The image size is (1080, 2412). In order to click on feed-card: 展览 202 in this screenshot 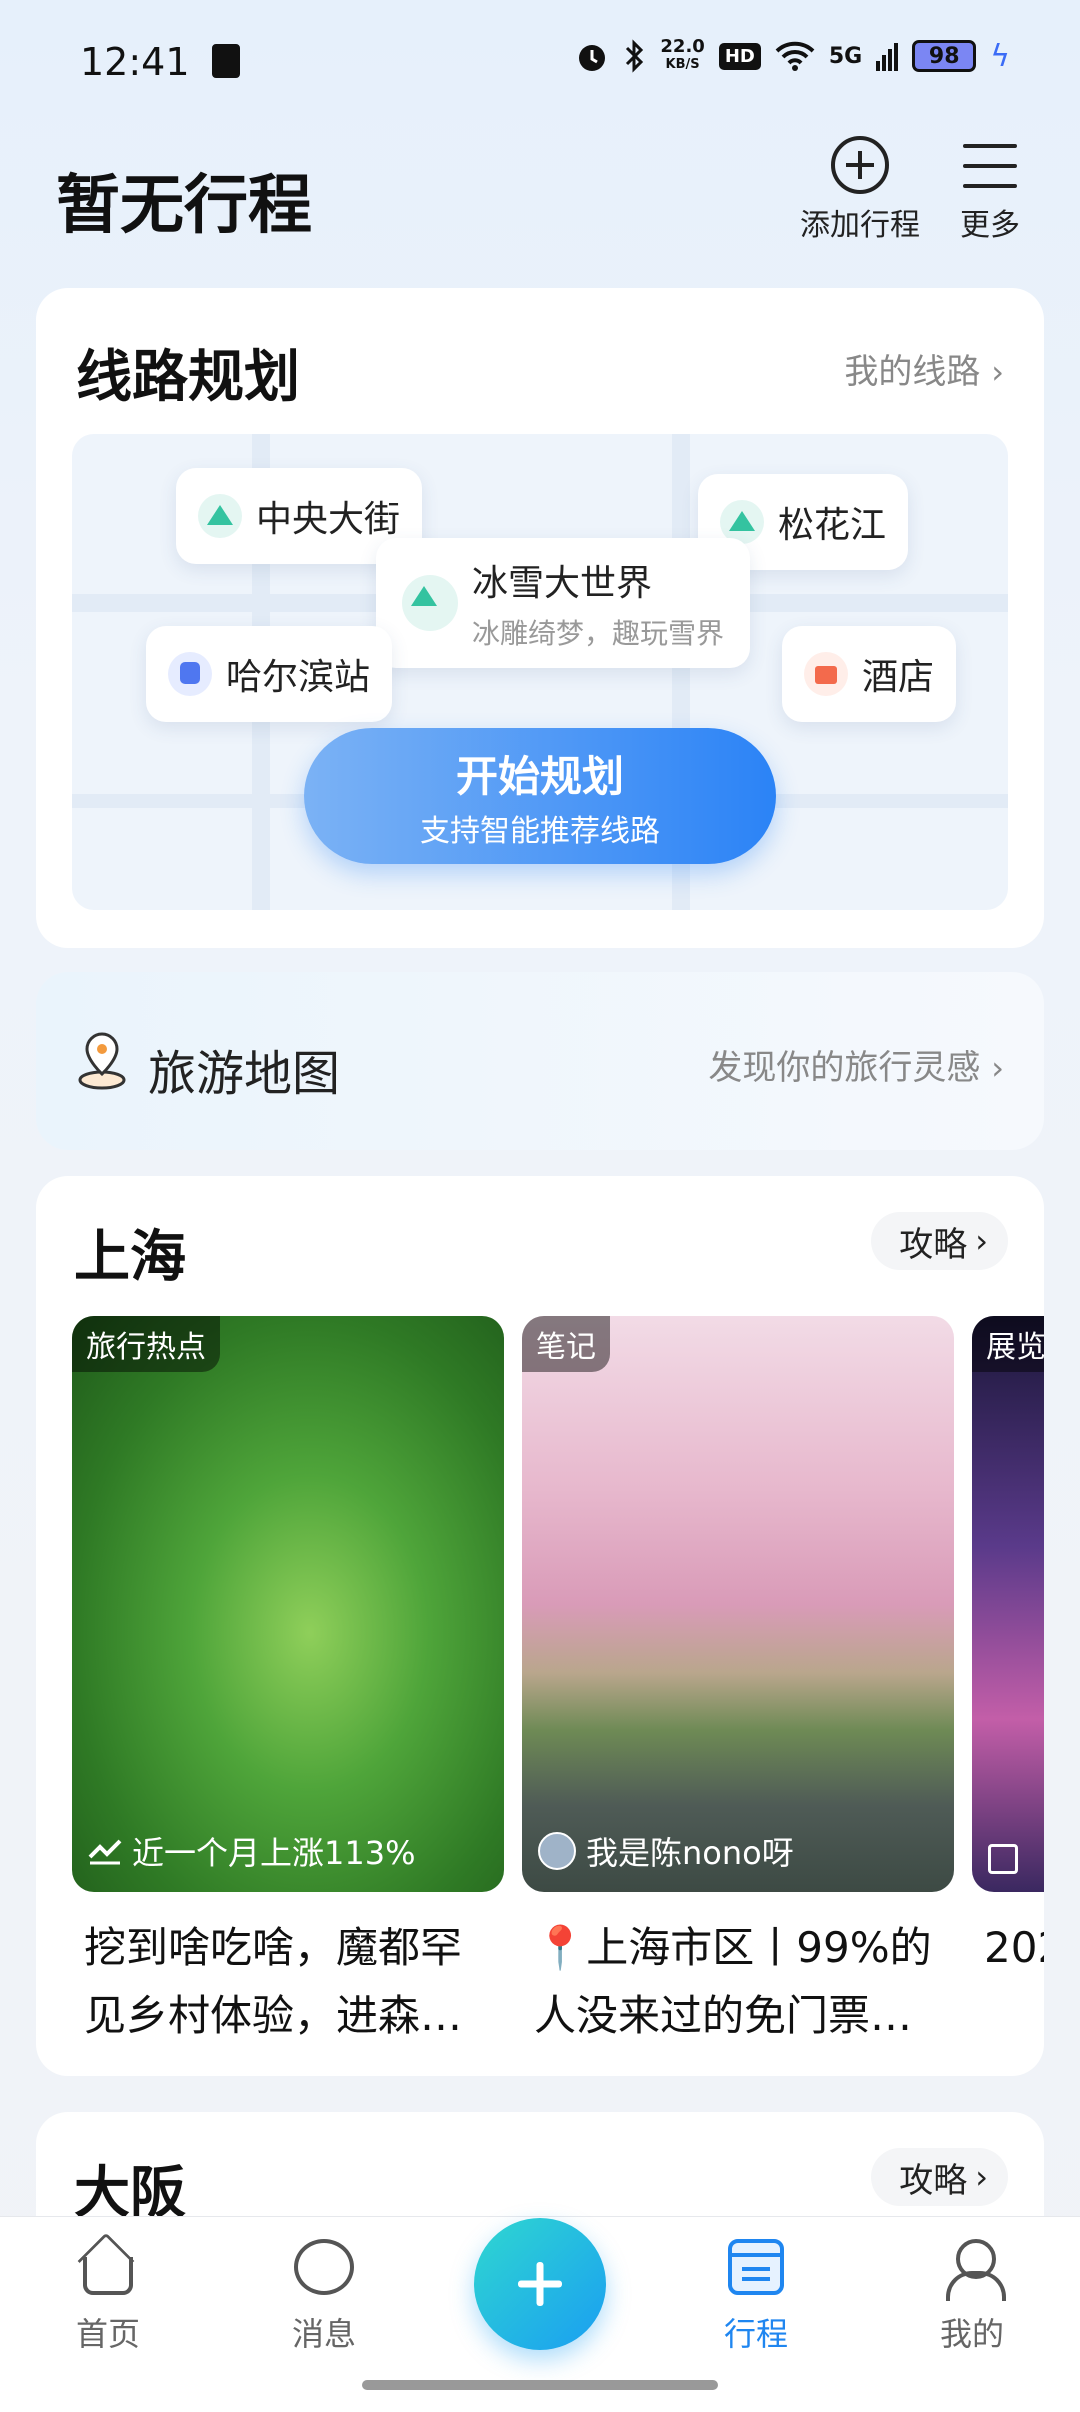, I will do `click(1008, 1676)`.